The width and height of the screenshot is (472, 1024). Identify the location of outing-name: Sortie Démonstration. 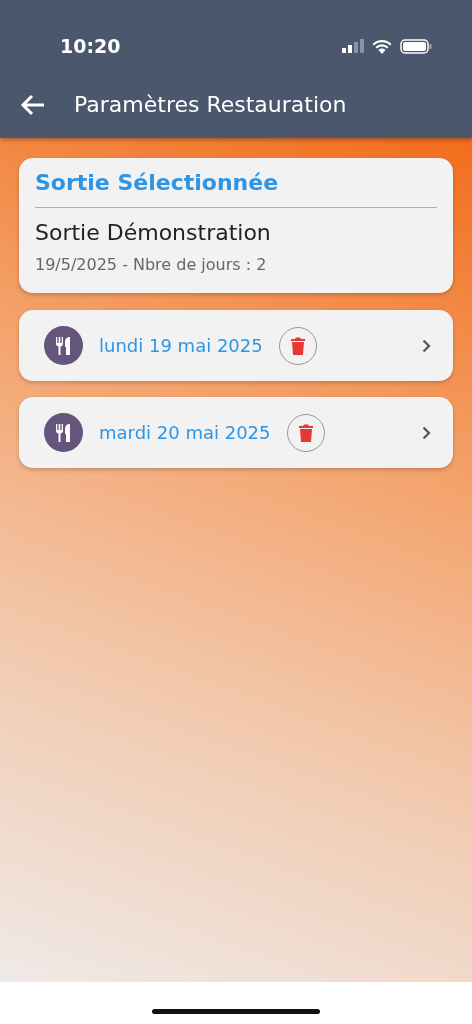
(153, 233).